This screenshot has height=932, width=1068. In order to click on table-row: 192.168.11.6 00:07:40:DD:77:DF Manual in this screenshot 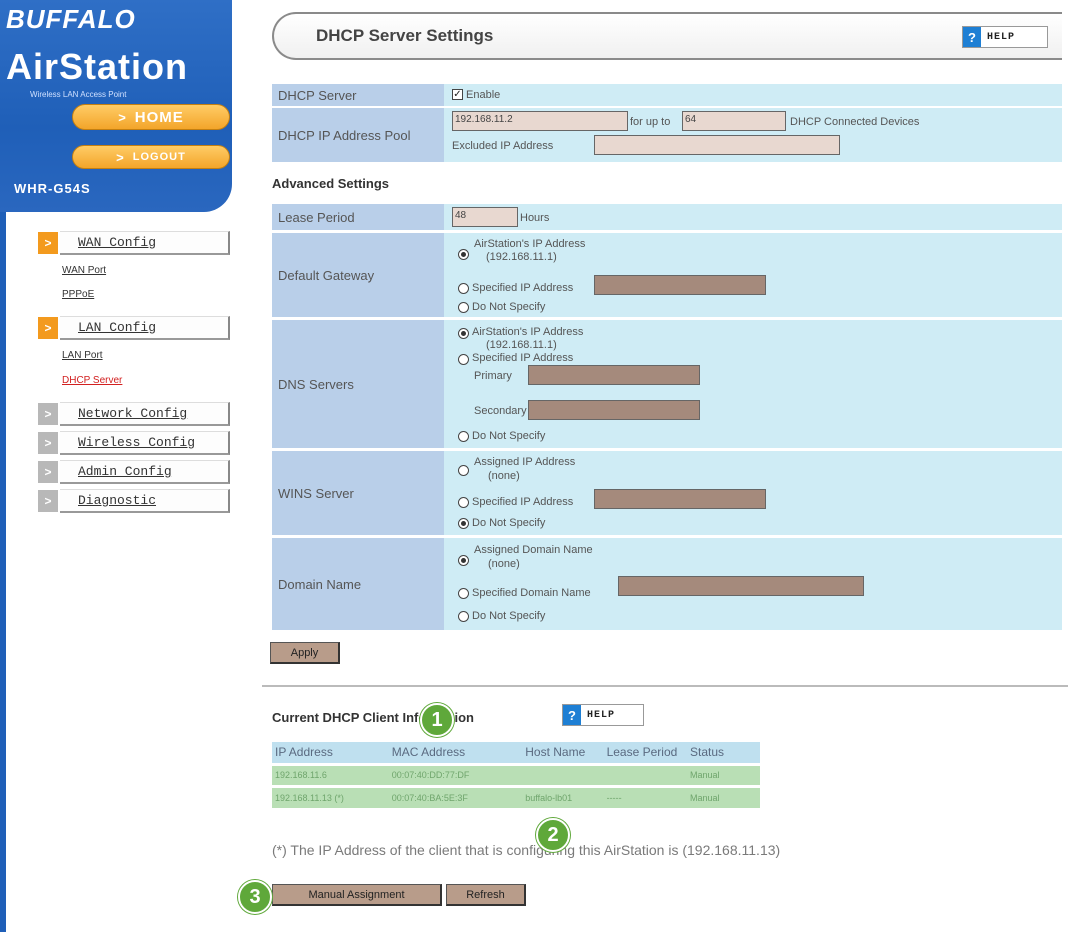, I will do `click(516, 774)`.